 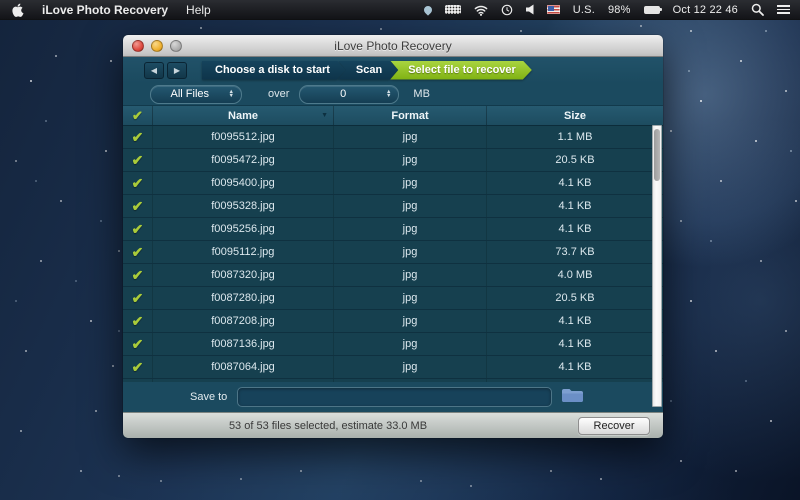 I want to click on menu-app-name: iLove Photo Recovery, so click(x=105, y=10).